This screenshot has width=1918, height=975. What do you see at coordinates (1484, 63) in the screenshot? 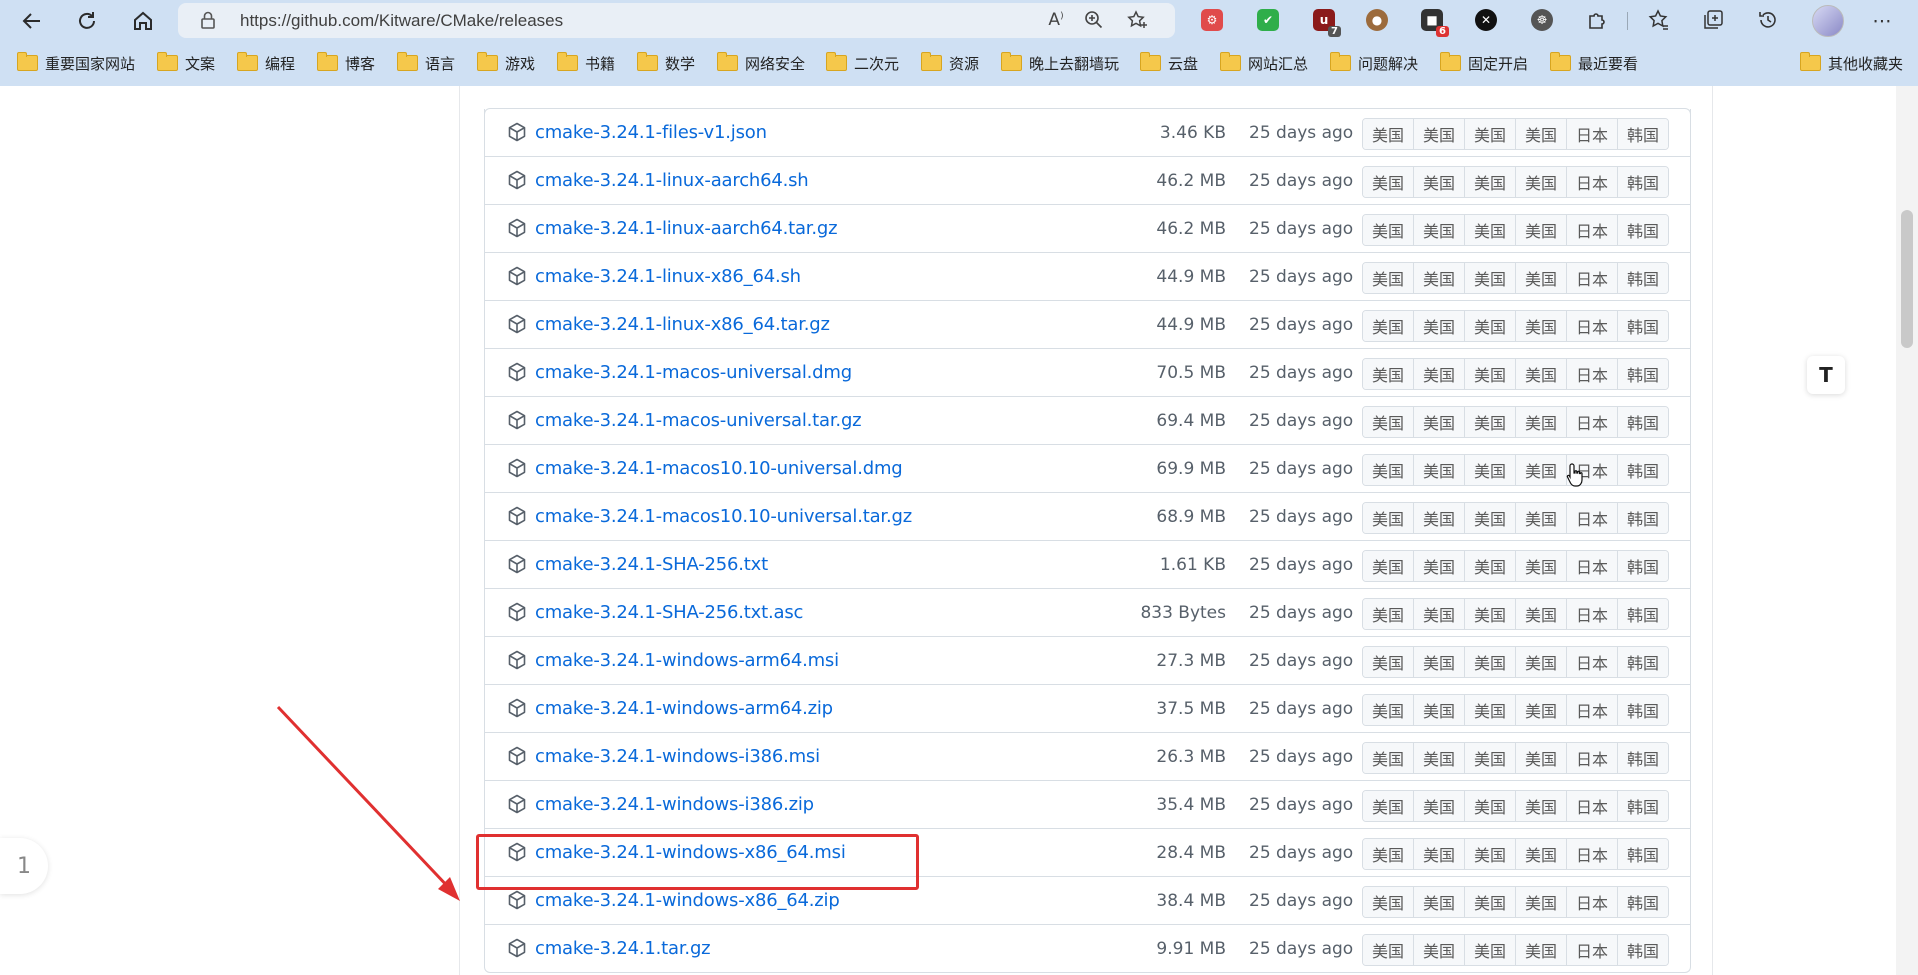
I see `bookmark-folder: 固定开启` at bounding box center [1484, 63].